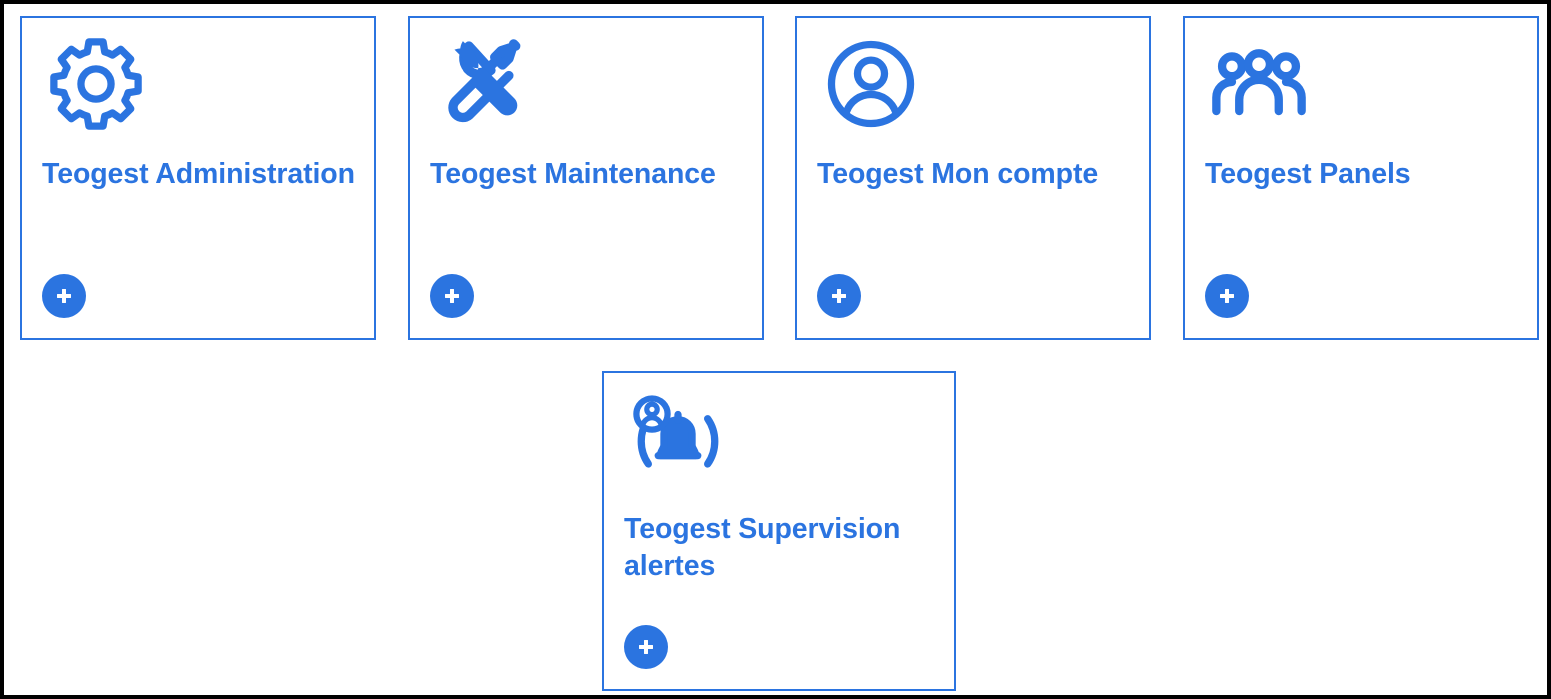 This screenshot has width=1551, height=699. What do you see at coordinates (198, 174) in the screenshot?
I see `app-tile-title: Teogest Administration` at bounding box center [198, 174].